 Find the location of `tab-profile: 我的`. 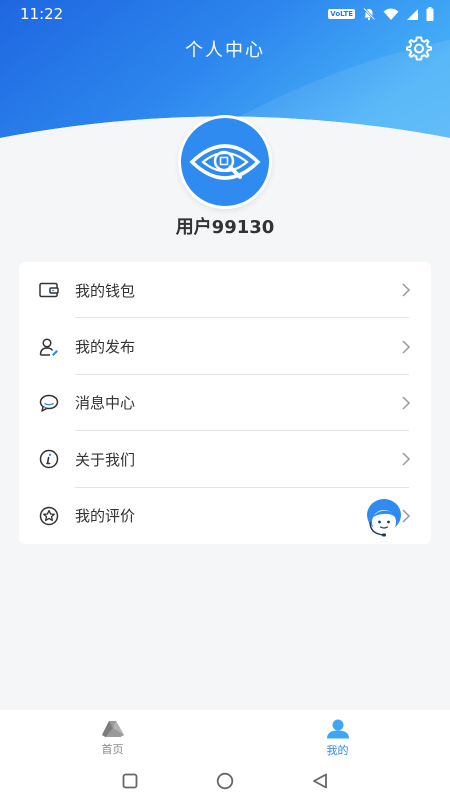

tab-profile: 我的 is located at coordinates (337, 736).